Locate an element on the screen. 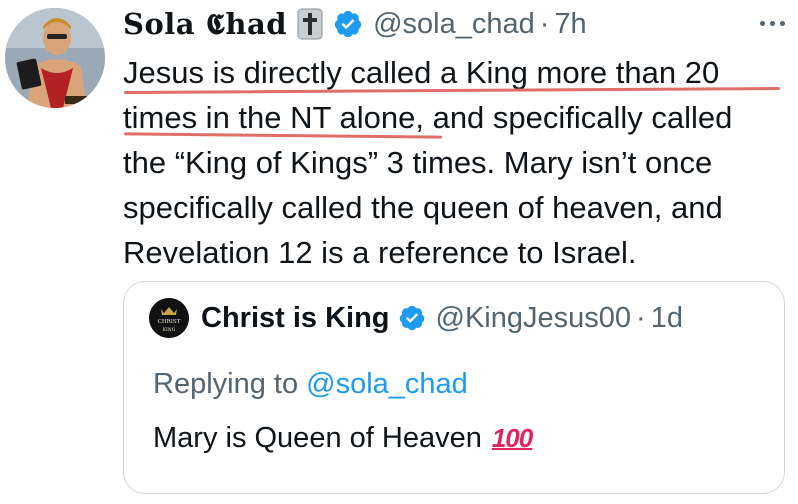 This screenshot has height=504, width=798. replying-to: Replying to @sola_chad is located at coordinates (310, 384).